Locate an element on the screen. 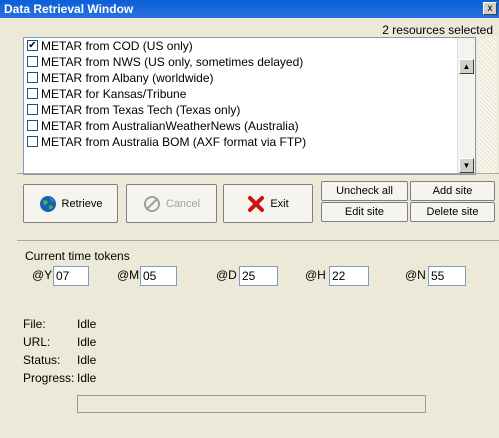  close-icon: x is located at coordinates (490, 8).